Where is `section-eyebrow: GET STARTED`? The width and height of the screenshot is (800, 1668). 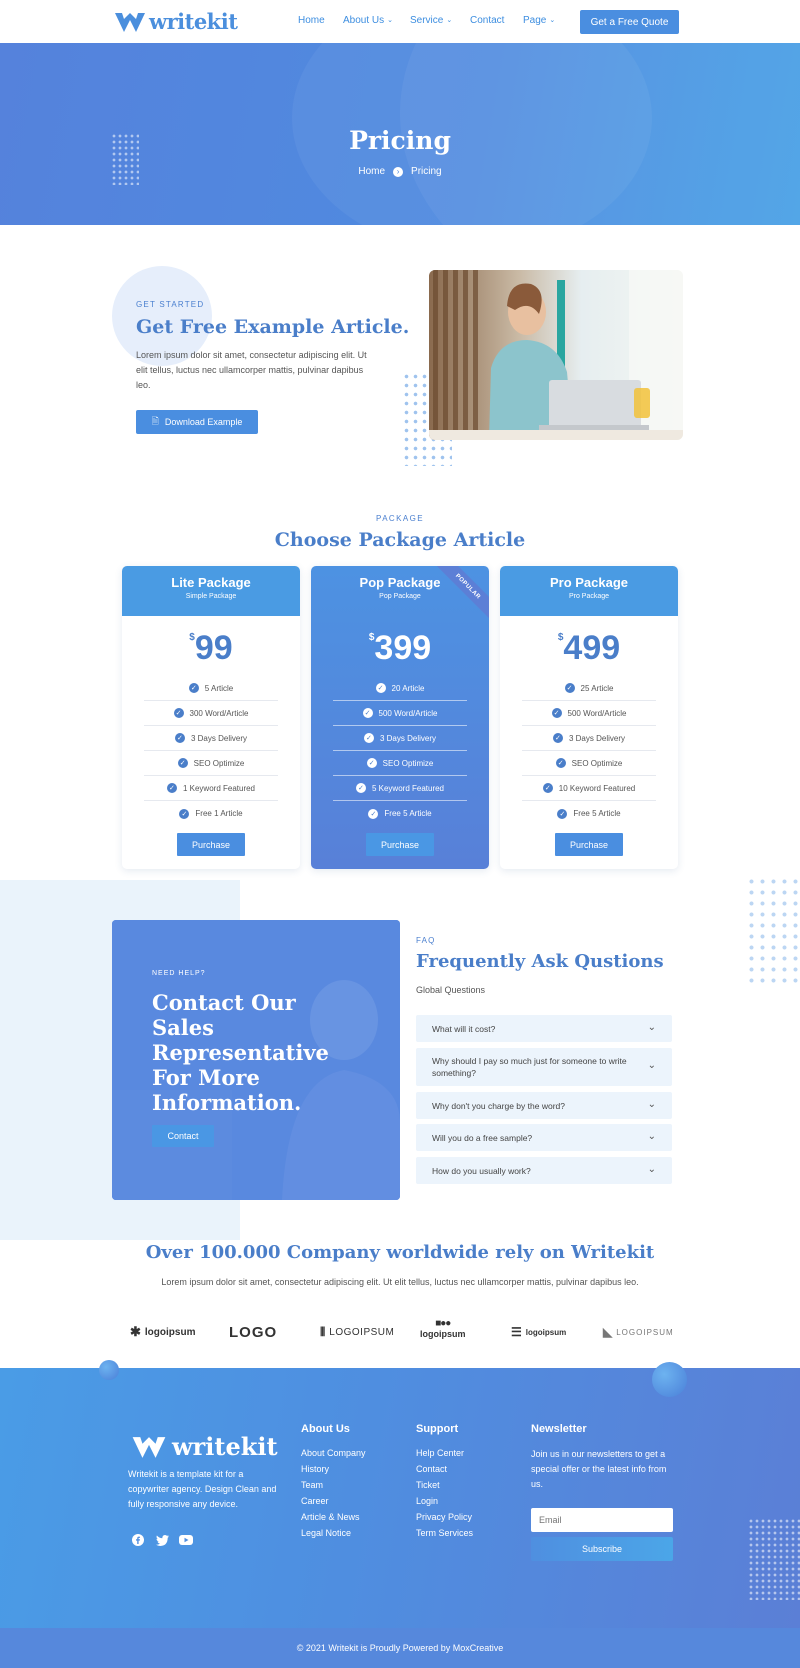 section-eyebrow: GET STARTED is located at coordinates (170, 304).